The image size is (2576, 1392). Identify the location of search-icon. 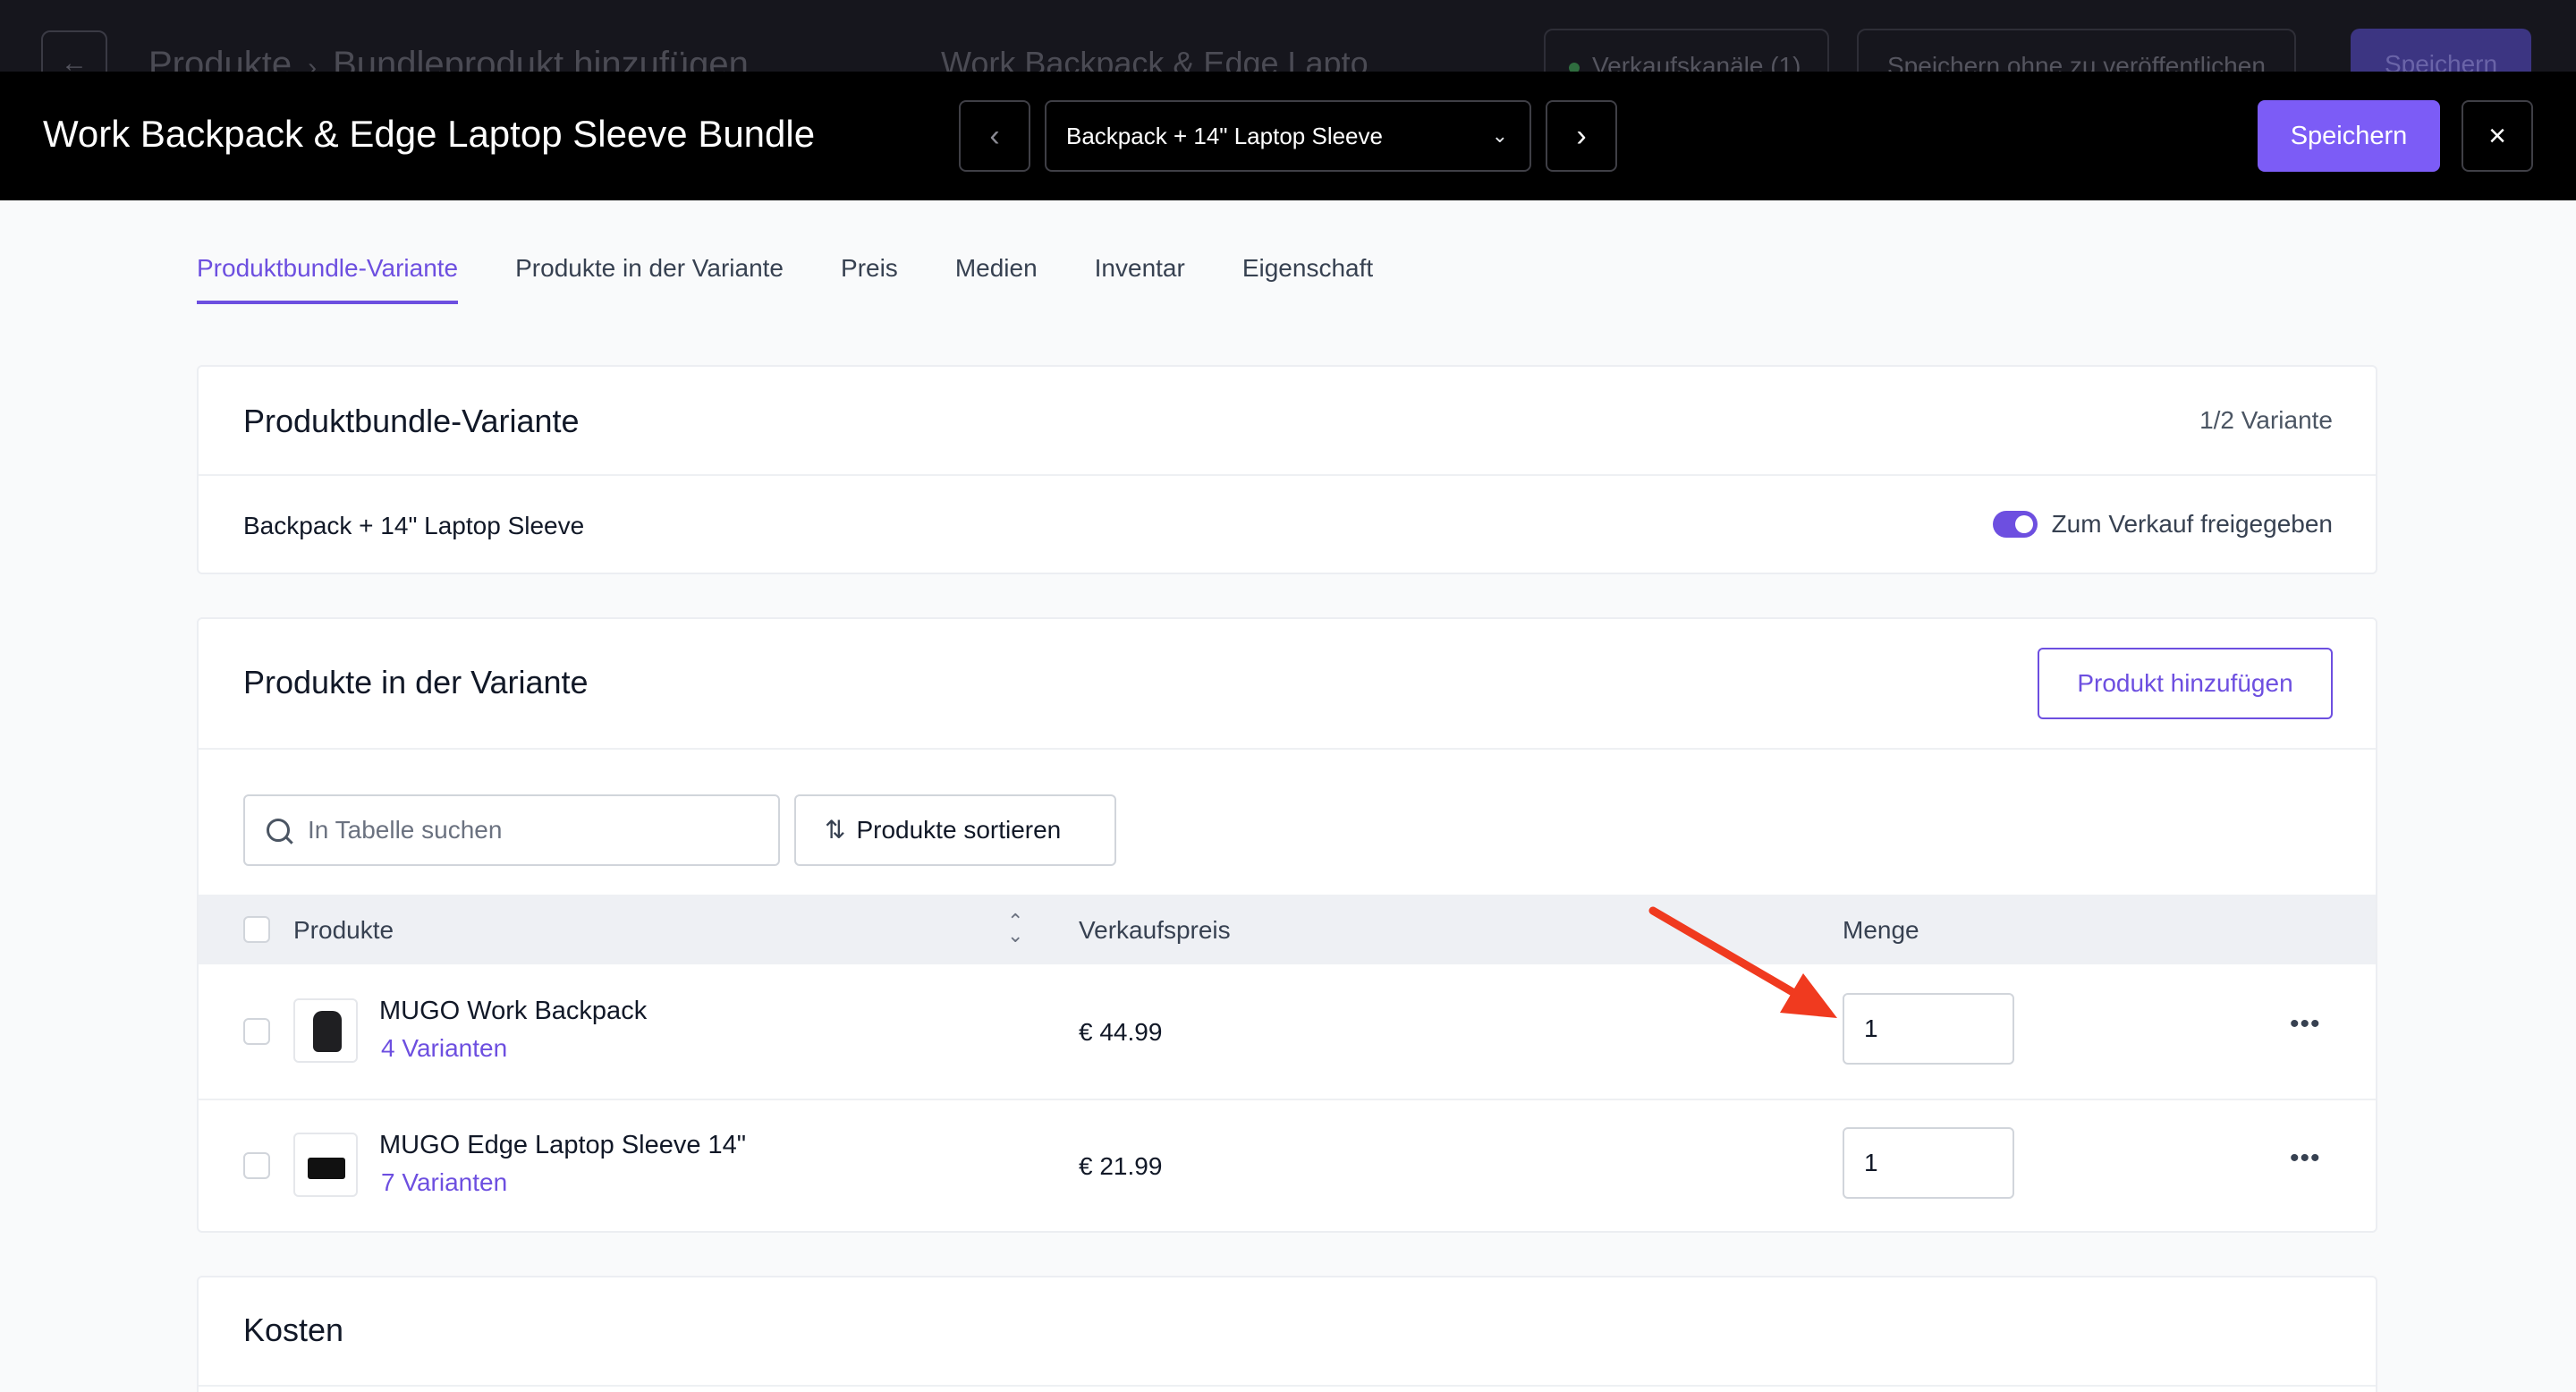
(278, 830).